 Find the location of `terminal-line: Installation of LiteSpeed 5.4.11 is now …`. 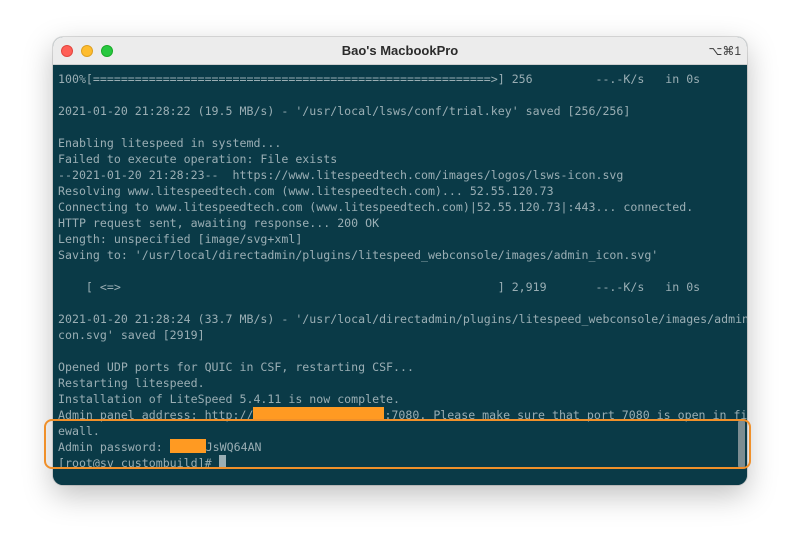

terminal-line: Installation of LiteSpeed 5.4.11 is now … is located at coordinates (229, 399).